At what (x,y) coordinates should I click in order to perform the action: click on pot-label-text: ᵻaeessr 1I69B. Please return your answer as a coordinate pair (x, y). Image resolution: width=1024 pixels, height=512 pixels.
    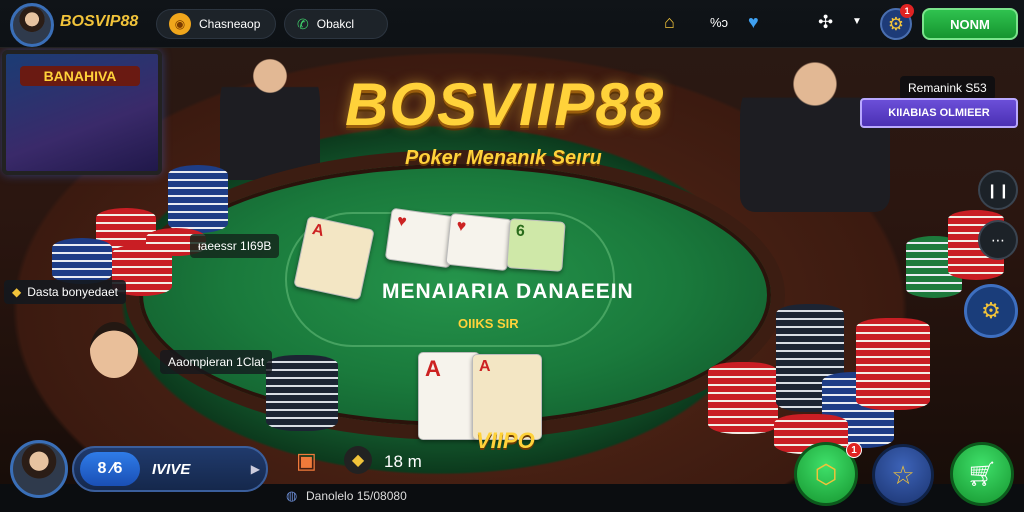
    Looking at the image, I should click on (235, 246).